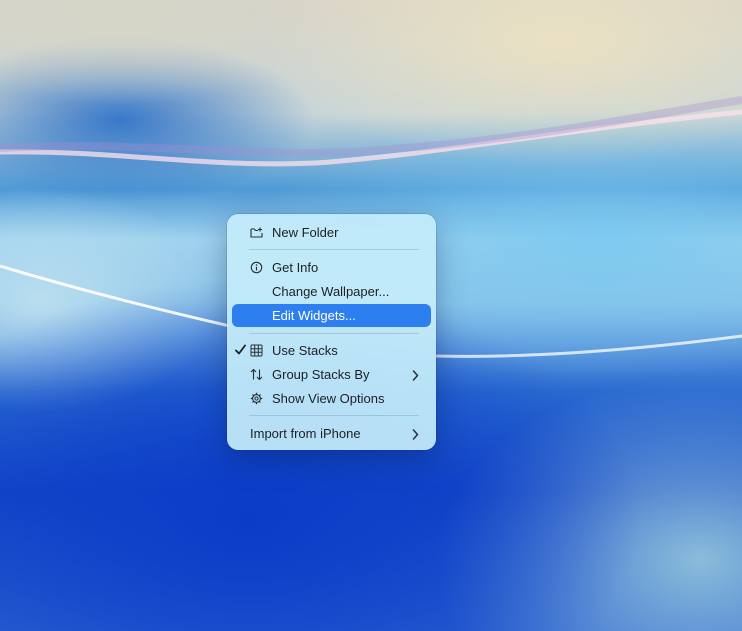  I want to click on checkmark-icon, so click(240, 350).